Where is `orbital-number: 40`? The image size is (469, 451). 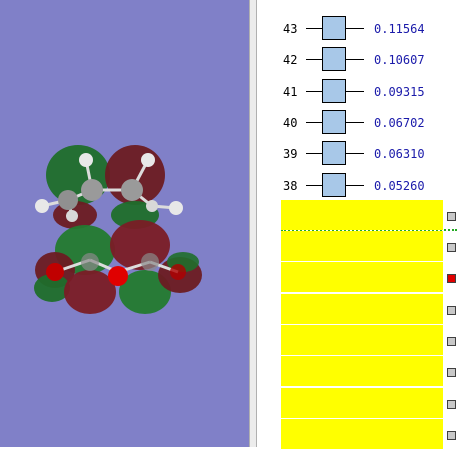 orbital-number: 40 is located at coordinates (290, 123).